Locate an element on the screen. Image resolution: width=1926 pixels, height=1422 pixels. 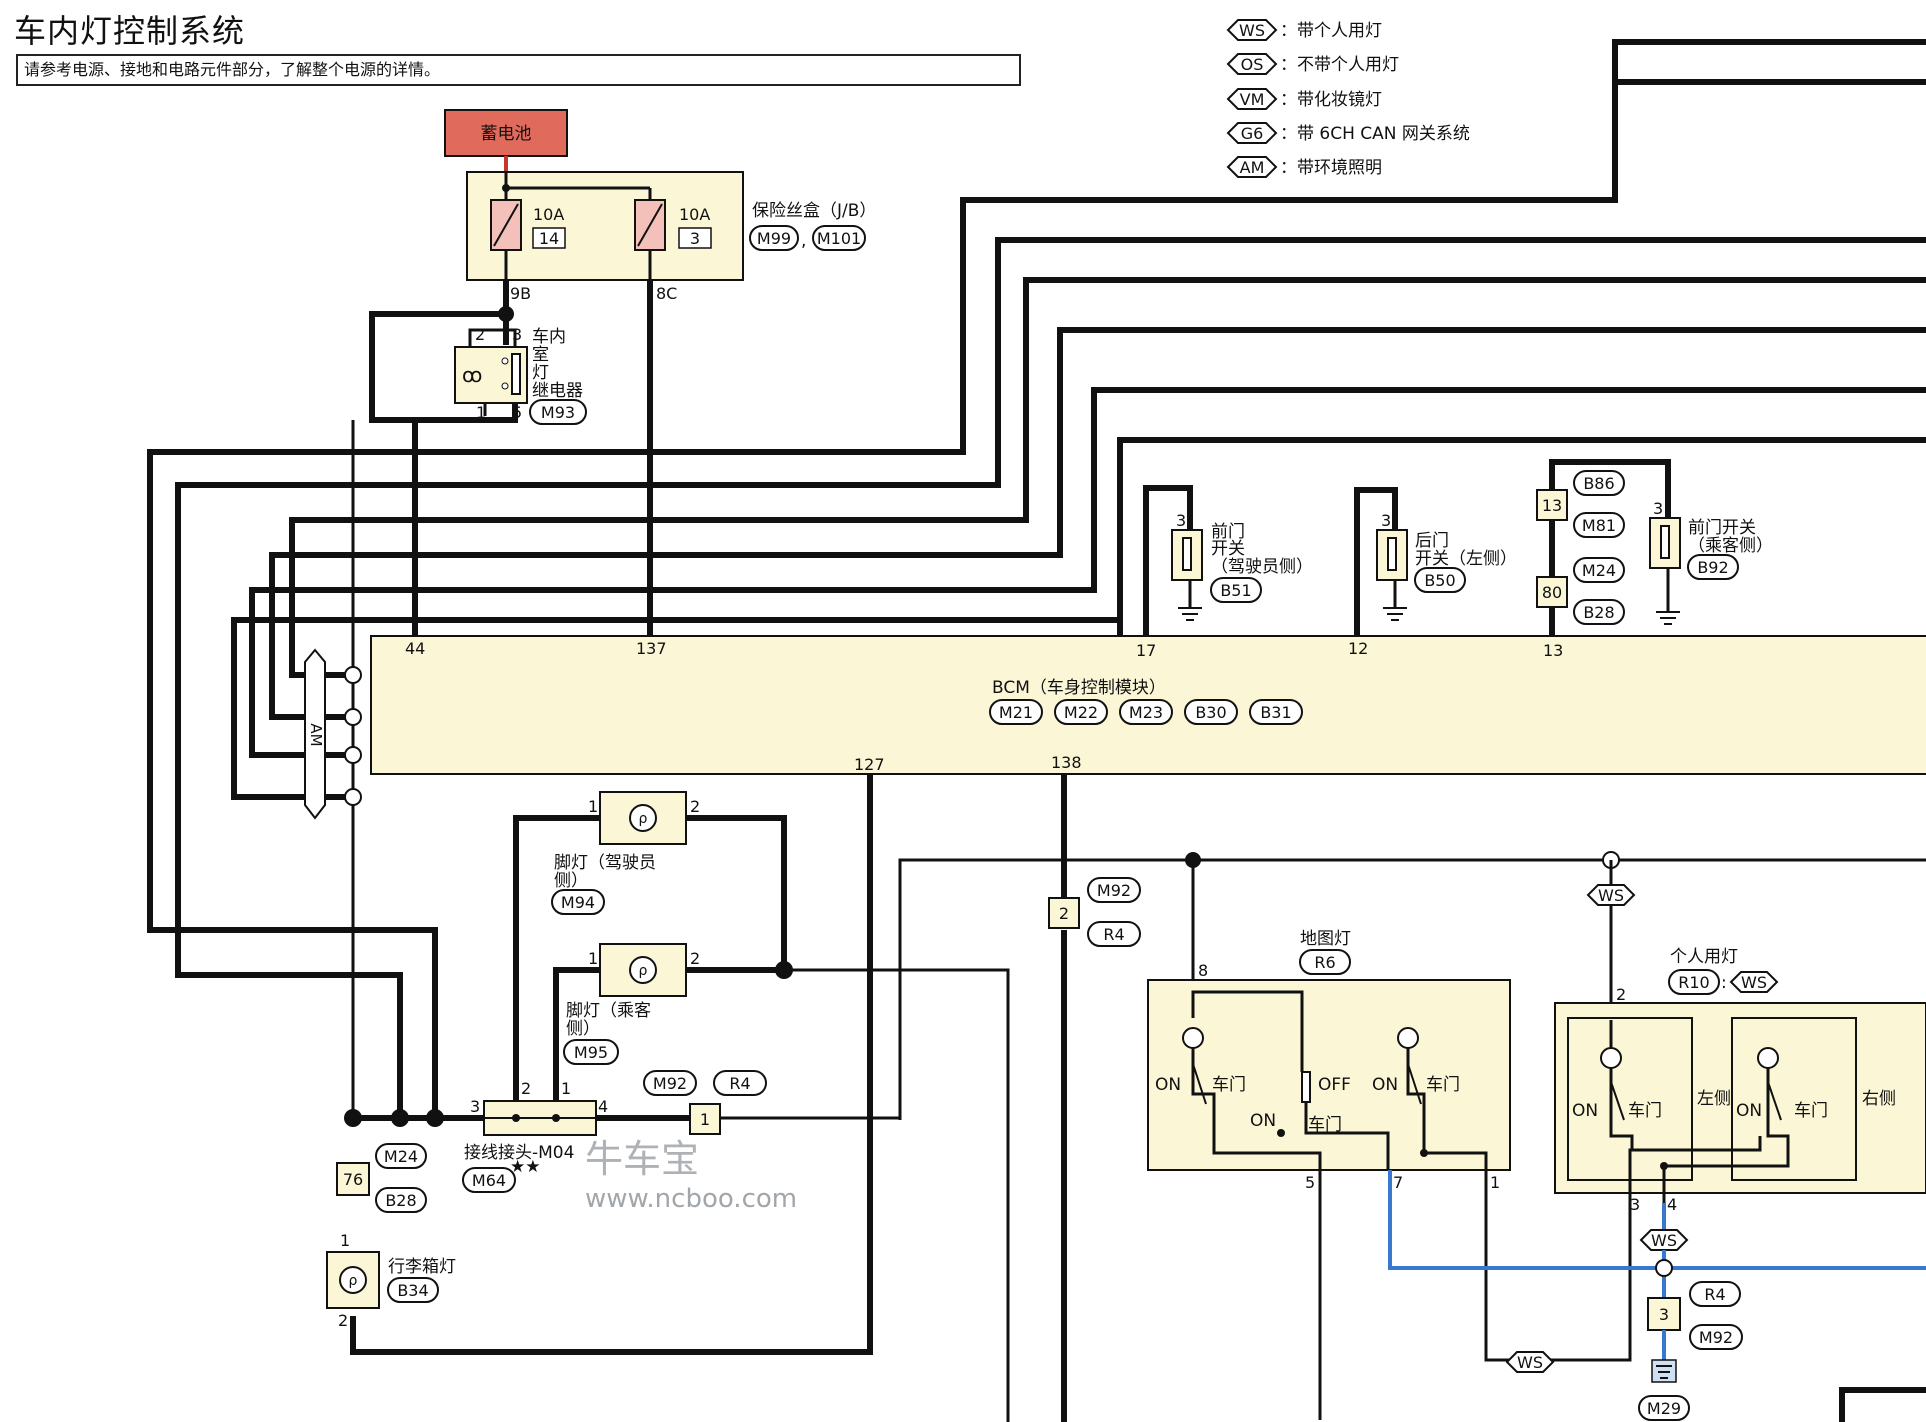
legend-item-os: OS ：不带个人用灯 is located at coordinates (1312, 64).